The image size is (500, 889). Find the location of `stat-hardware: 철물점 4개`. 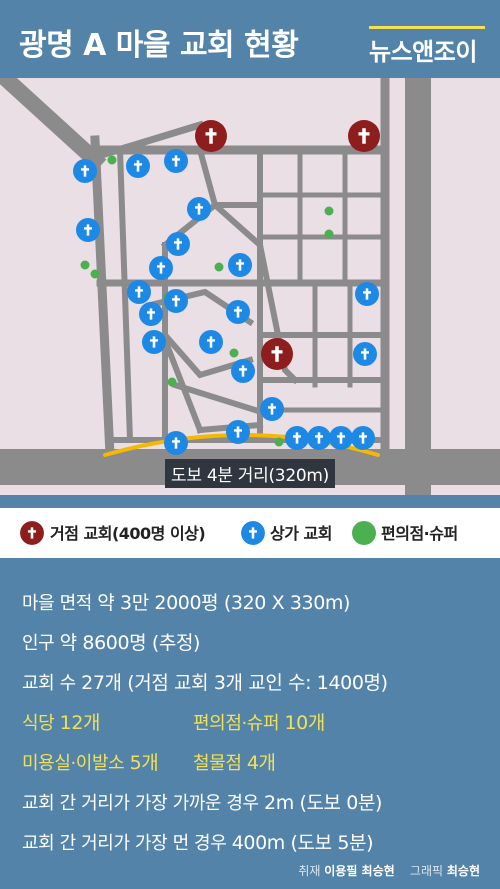

stat-hardware: 철물점 4개 is located at coordinates (234, 761).